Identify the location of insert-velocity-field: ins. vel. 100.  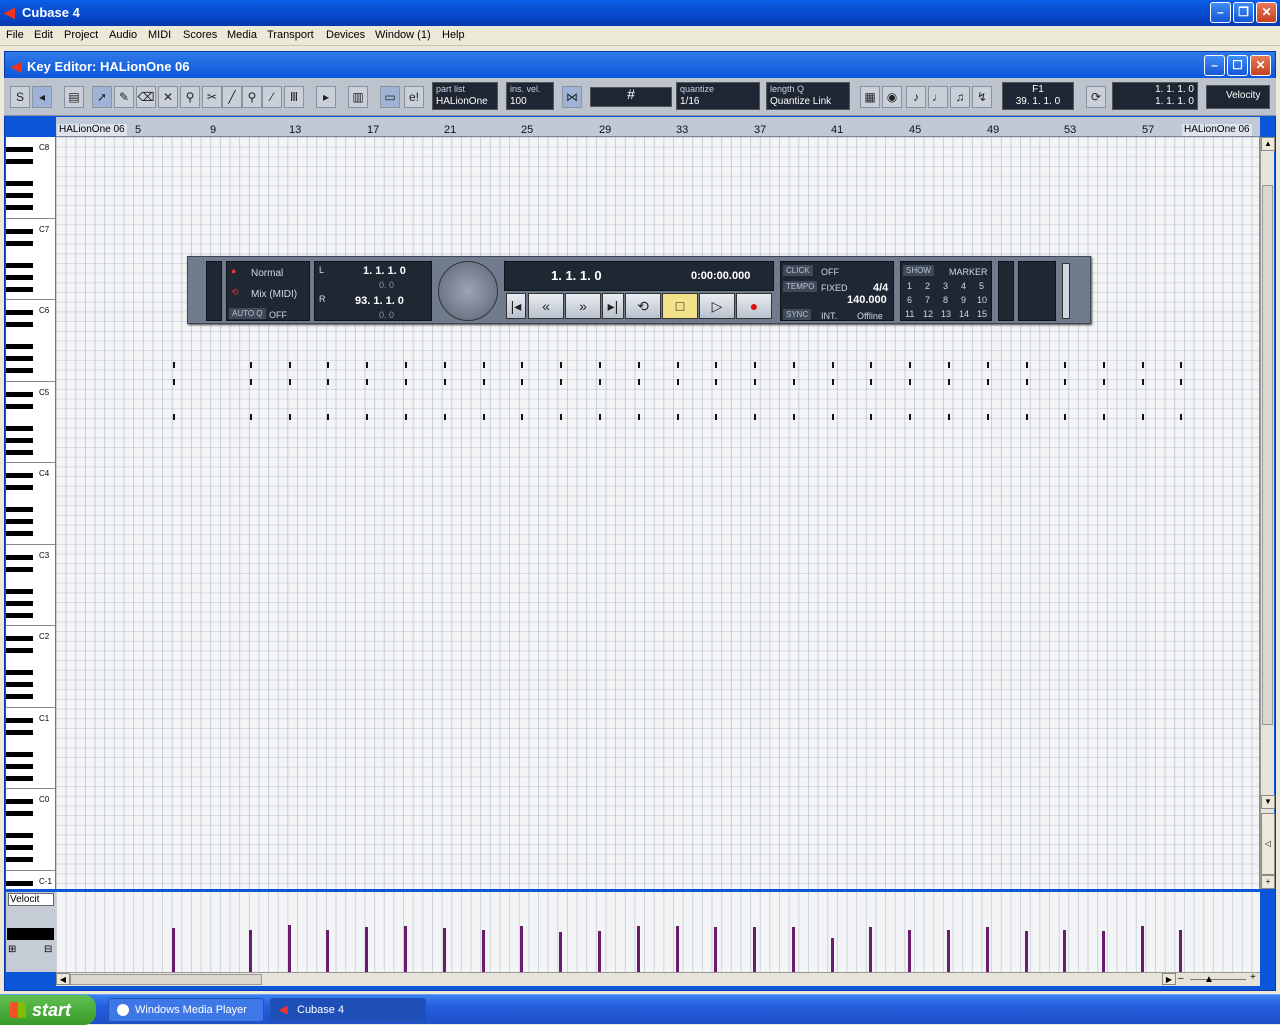
(530, 96).